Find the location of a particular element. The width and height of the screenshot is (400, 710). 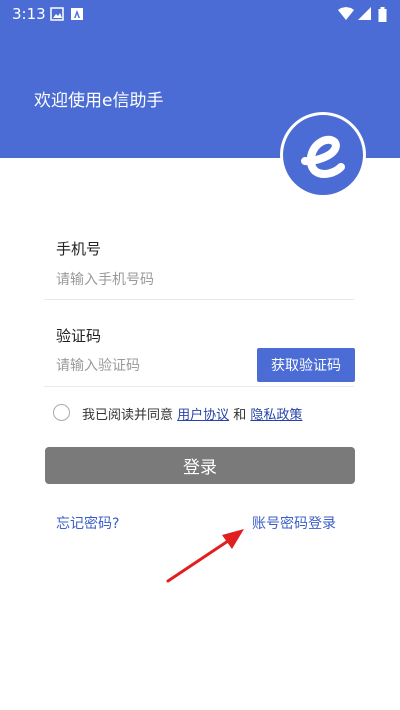

status-bar: 3:13 is located at coordinates (200, 14).